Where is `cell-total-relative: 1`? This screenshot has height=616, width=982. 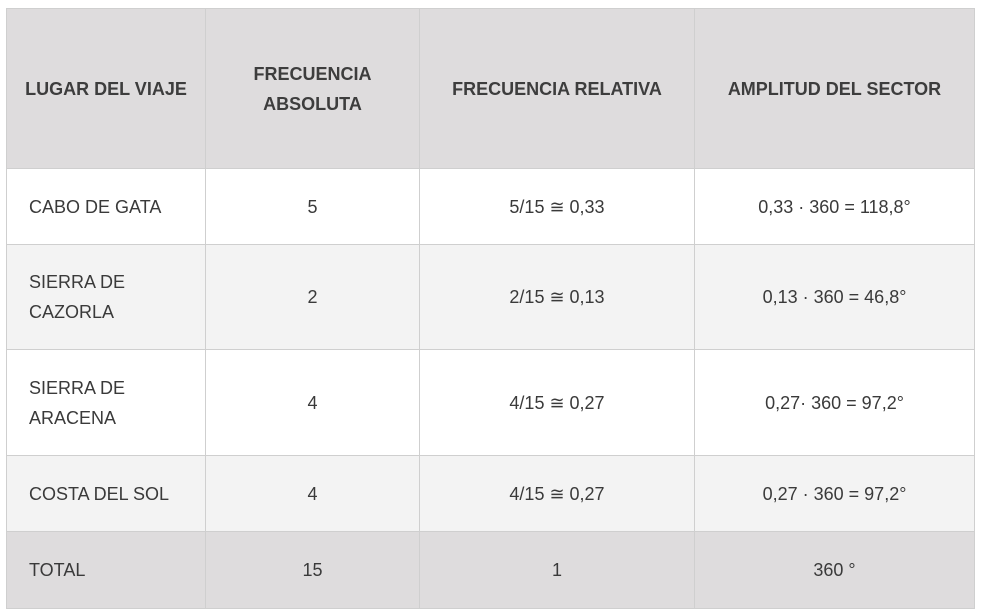 cell-total-relative: 1 is located at coordinates (557, 570).